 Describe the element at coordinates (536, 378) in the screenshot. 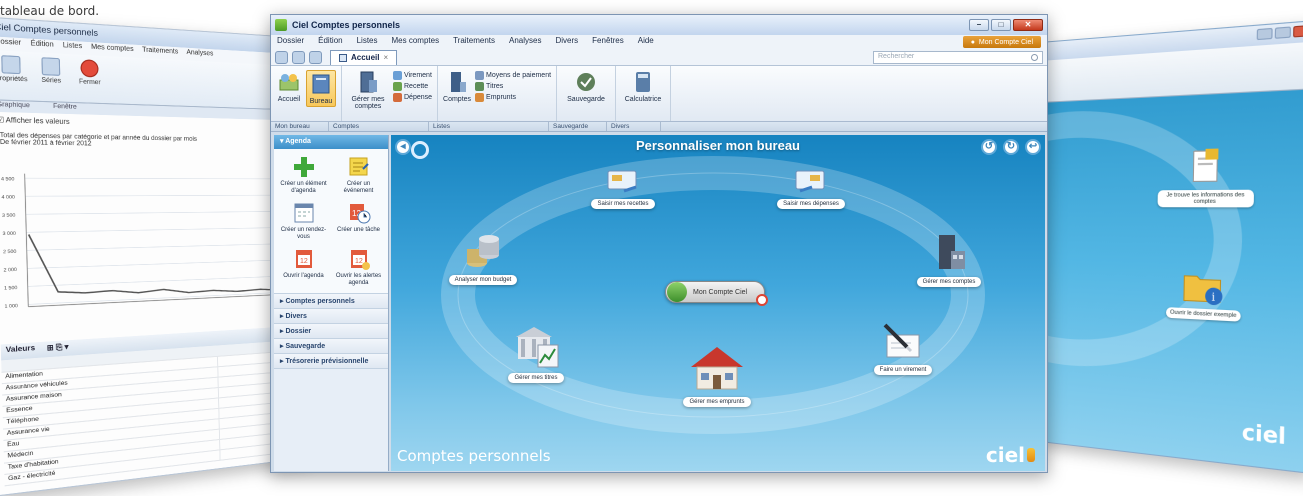

I see `node-label: Gérer mes titres` at that location.